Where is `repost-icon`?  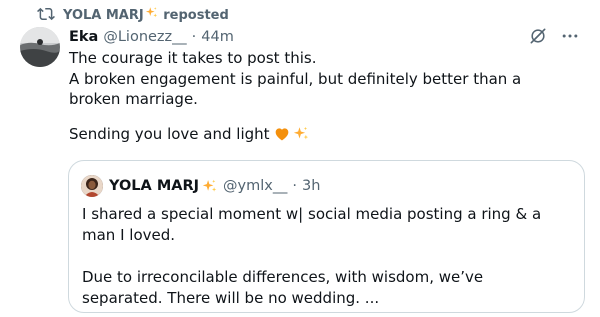 repost-icon is located at coordinates (46, 14).